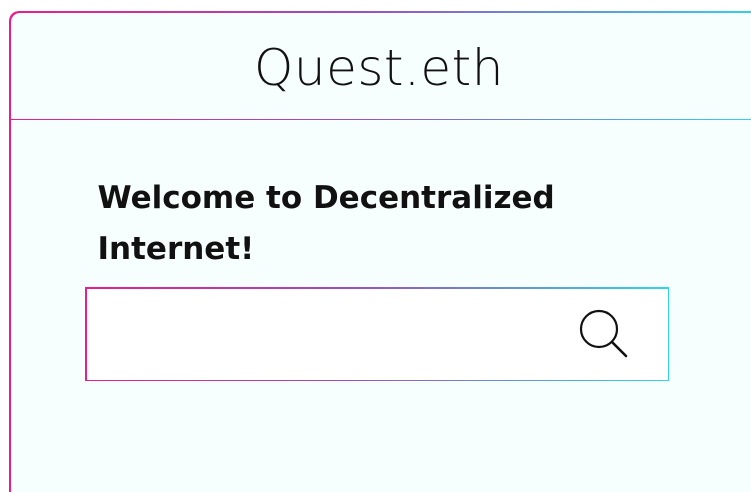  I want to click on header-divider, so click(380, 119).